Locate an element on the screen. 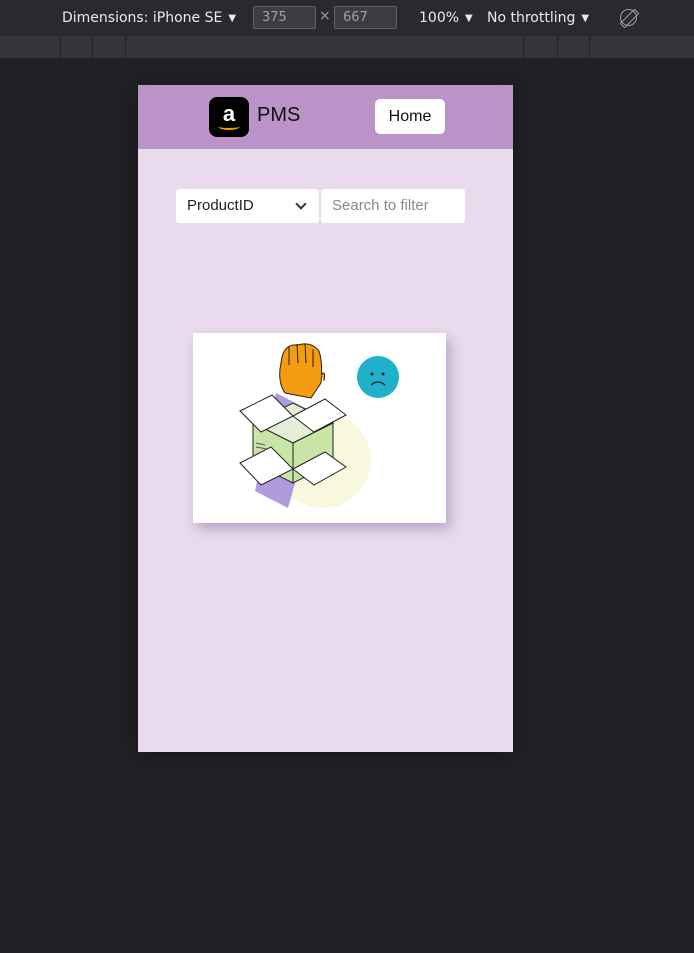  dimensions-label: Dimensions: iPhone SE is located at coordinates (142, 18).